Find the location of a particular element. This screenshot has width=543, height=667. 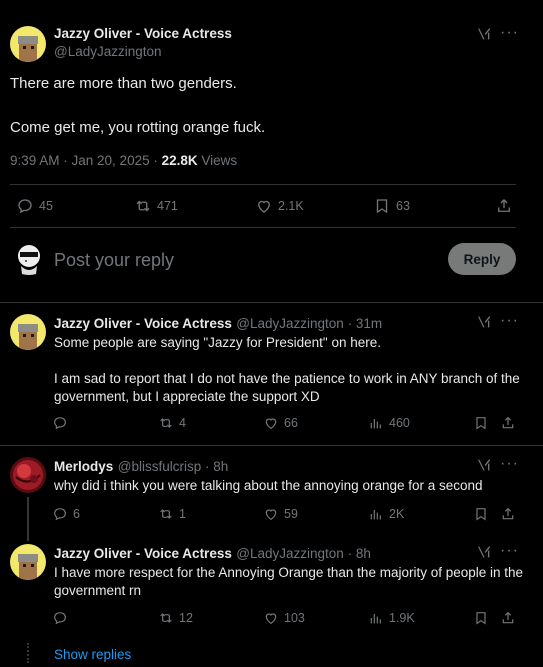

post-timestamp: 9:39 AM · Jan 20, 2025 · is located at coordinates (86, 160).